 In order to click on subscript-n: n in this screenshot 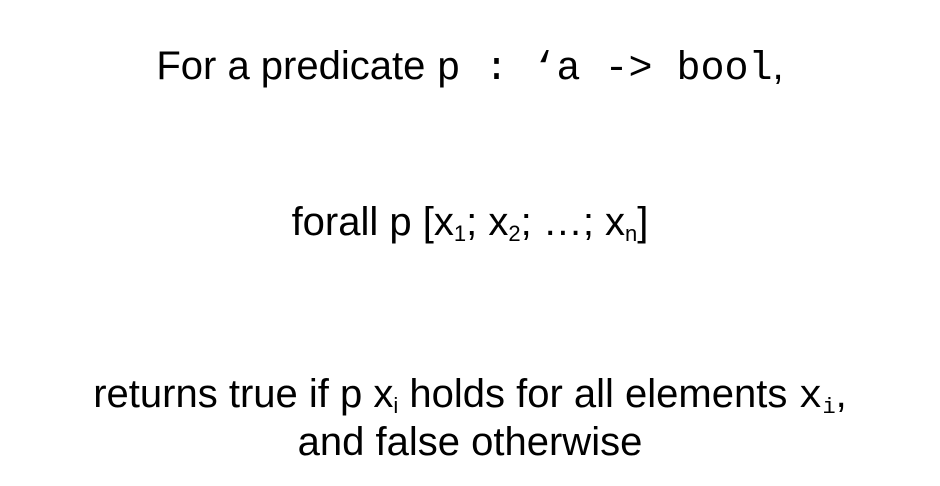, I will do `click(631, 233)`.